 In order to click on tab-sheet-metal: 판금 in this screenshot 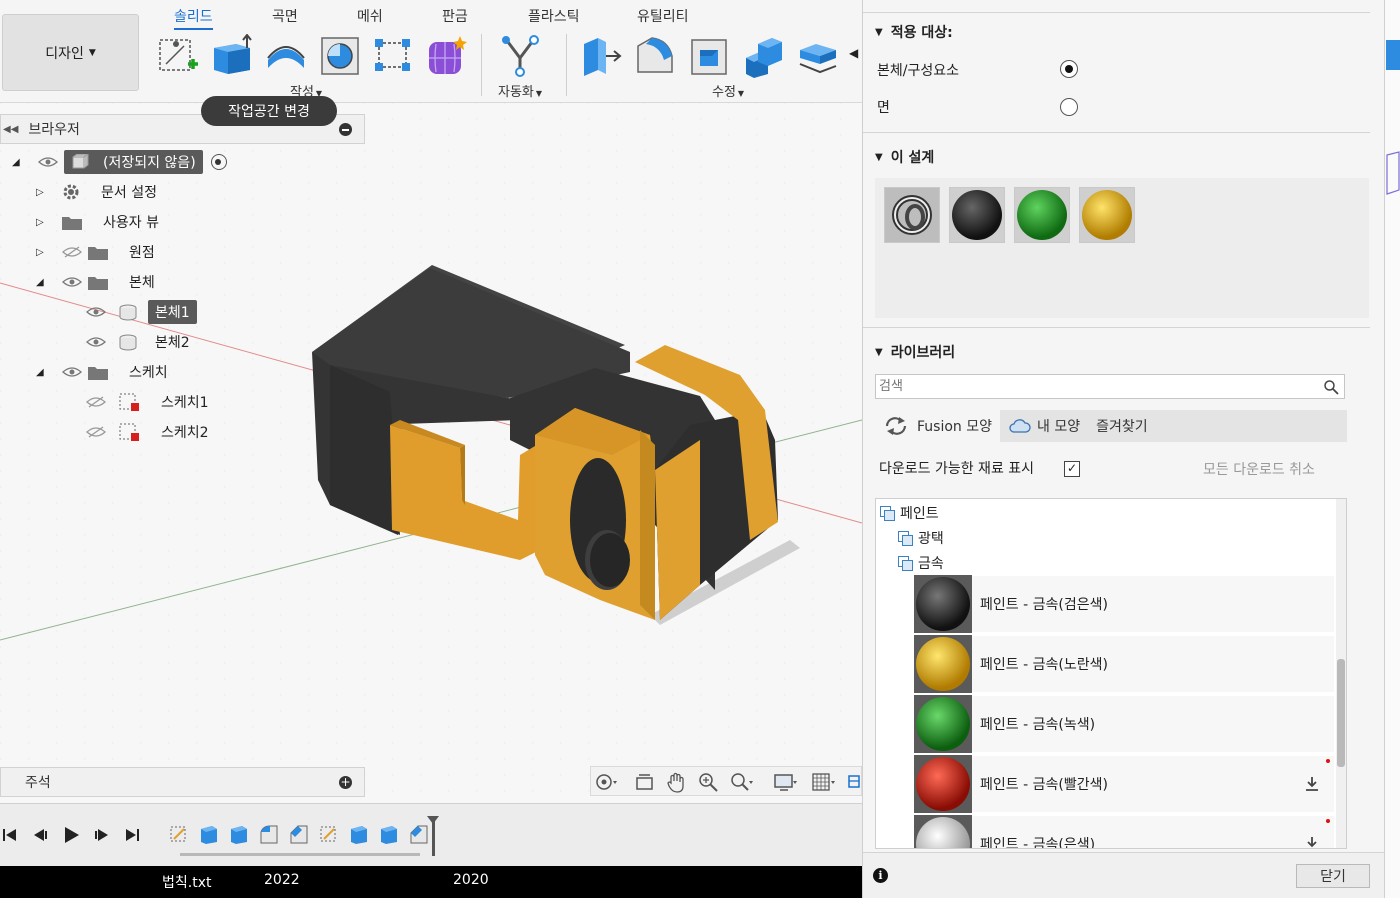, I will do `click(455, 16)`.